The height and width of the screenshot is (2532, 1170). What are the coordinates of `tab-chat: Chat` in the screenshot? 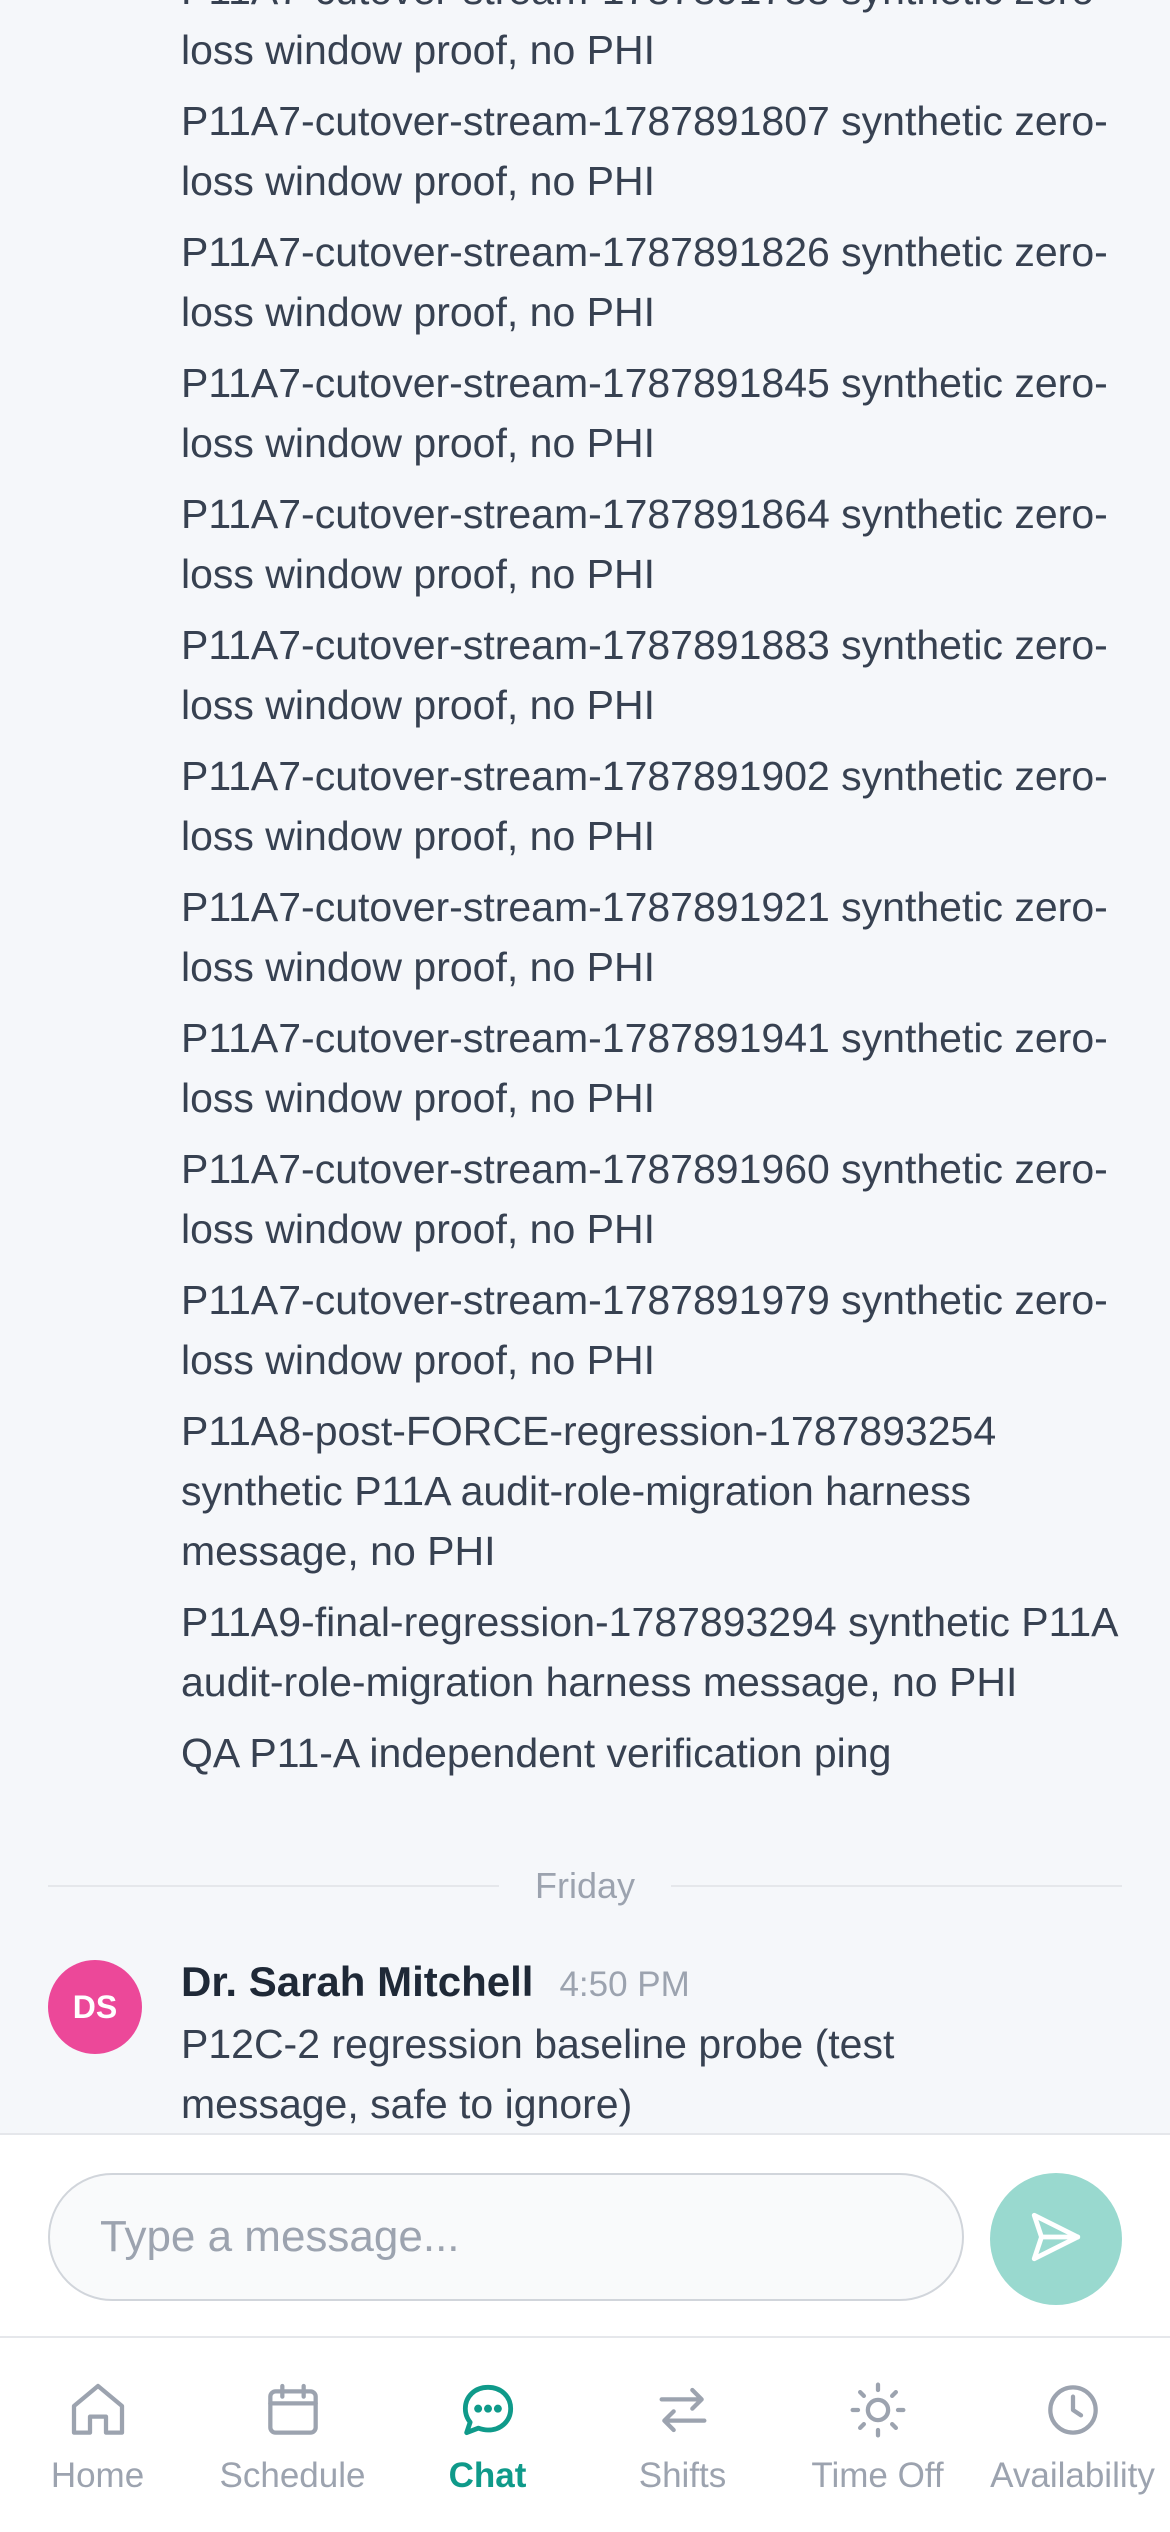 It's located at (487, 2435).